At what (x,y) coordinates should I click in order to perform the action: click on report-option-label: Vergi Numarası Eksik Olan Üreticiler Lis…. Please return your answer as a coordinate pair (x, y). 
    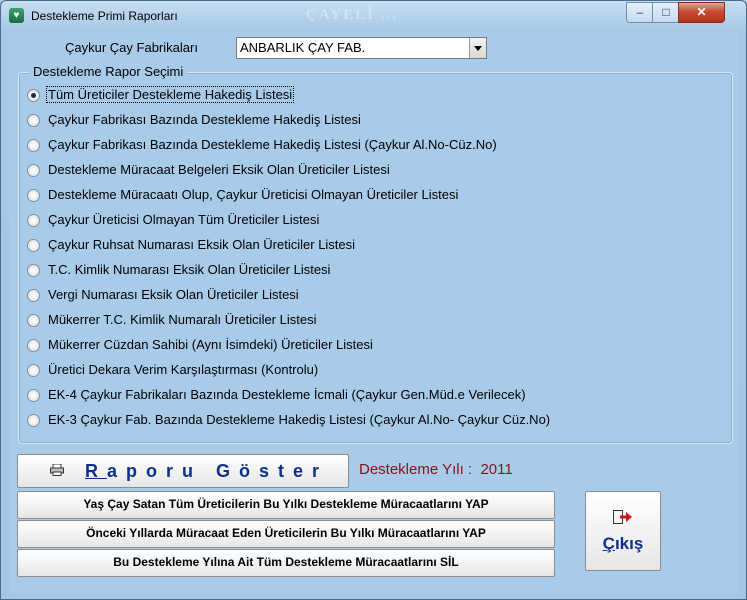
    Looking at the image, I should click on (173, 294).